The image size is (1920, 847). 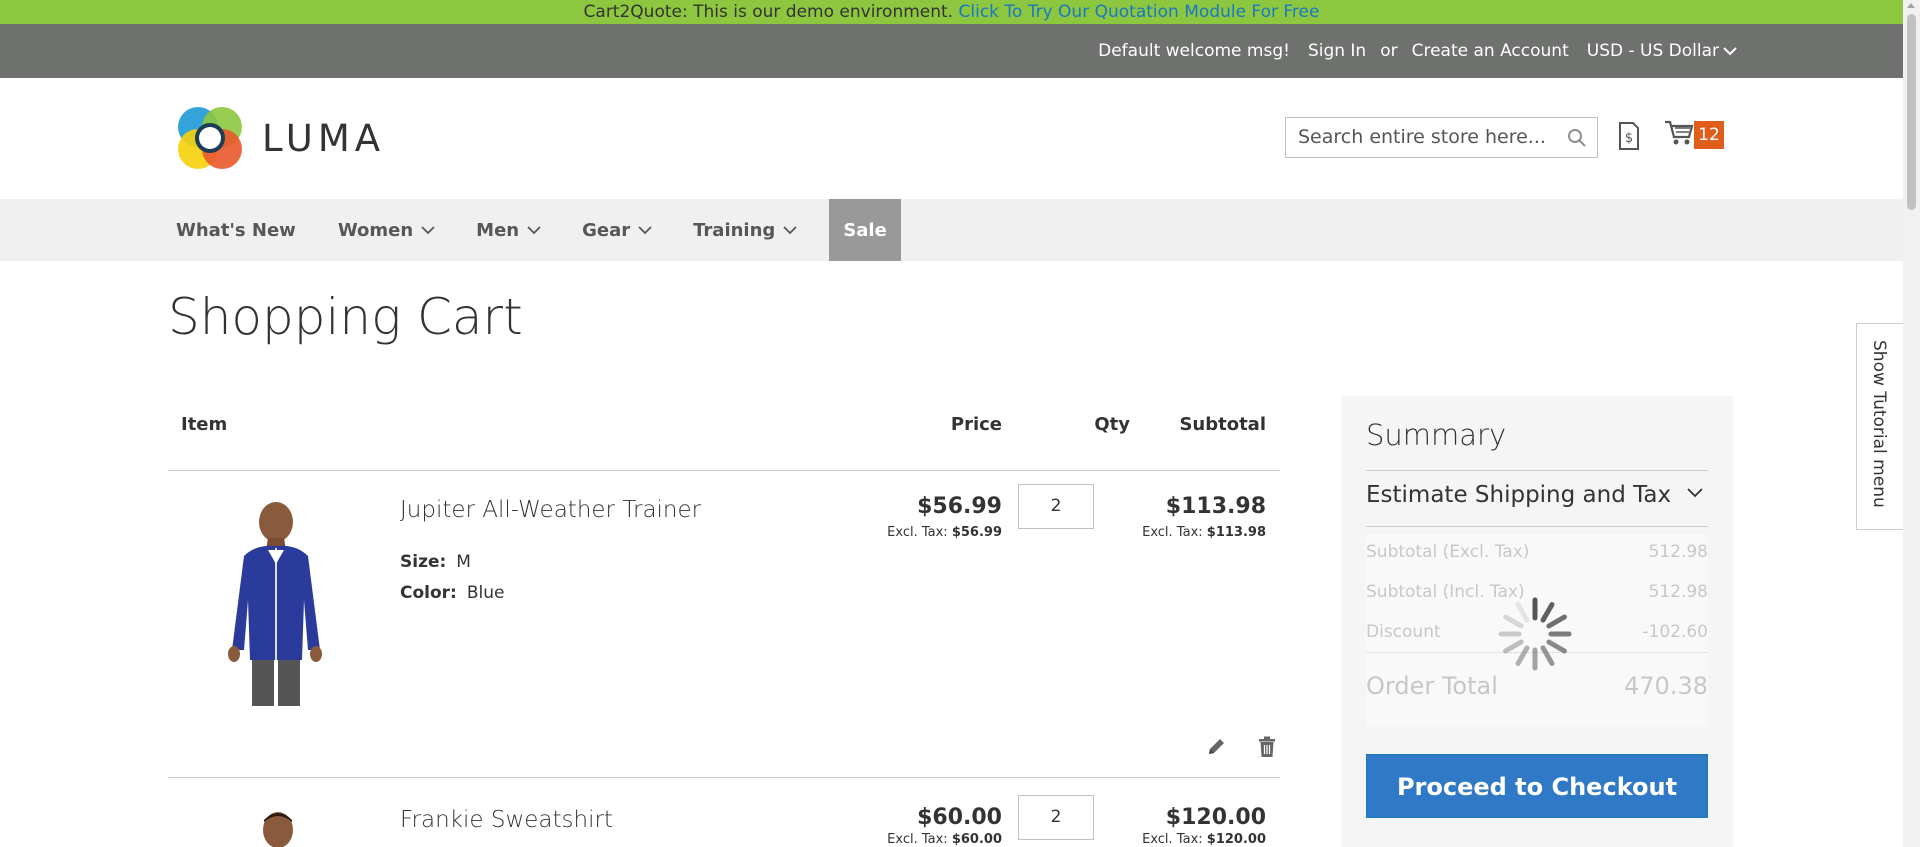 I want to click on excl-tax-value: $56.99, so click(x=976, y=532).